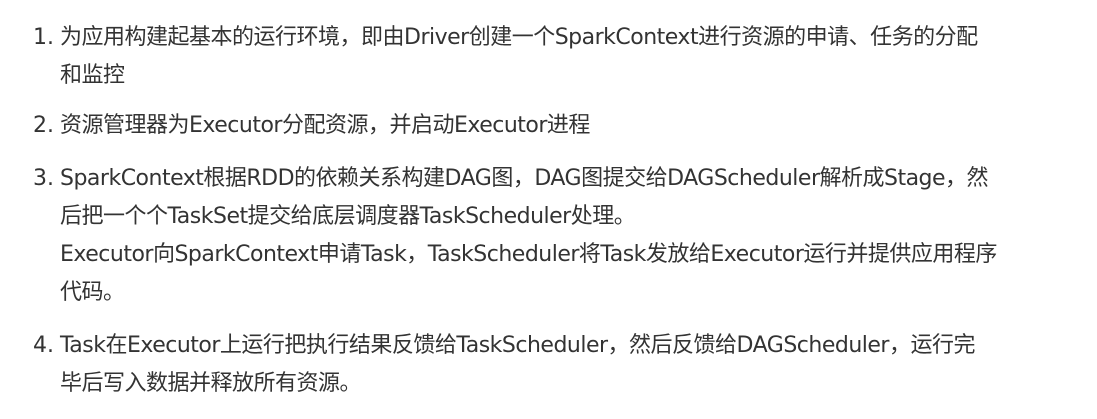 Image resolution: width=1097 pixels, height=419 pixels. Describe the element at coordinates (43, 37) in the screenshot. I see `list-item-number: 1.` at that location.